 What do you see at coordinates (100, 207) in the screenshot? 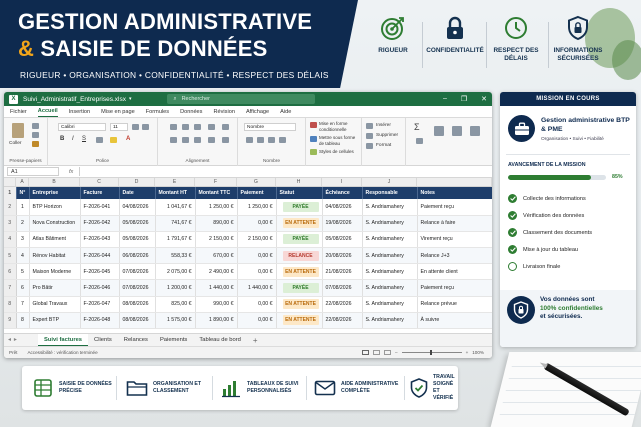
I see `table-cell: F-2026-041` at bounding box center [100, 207].